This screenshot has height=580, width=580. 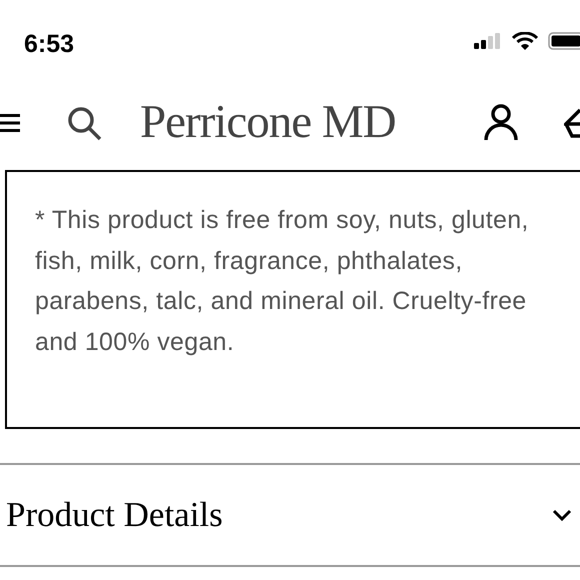 What do you see at coordinates (10, 123) in the screenshot?
I see `menu-icon` at bounding box center [10, 123].